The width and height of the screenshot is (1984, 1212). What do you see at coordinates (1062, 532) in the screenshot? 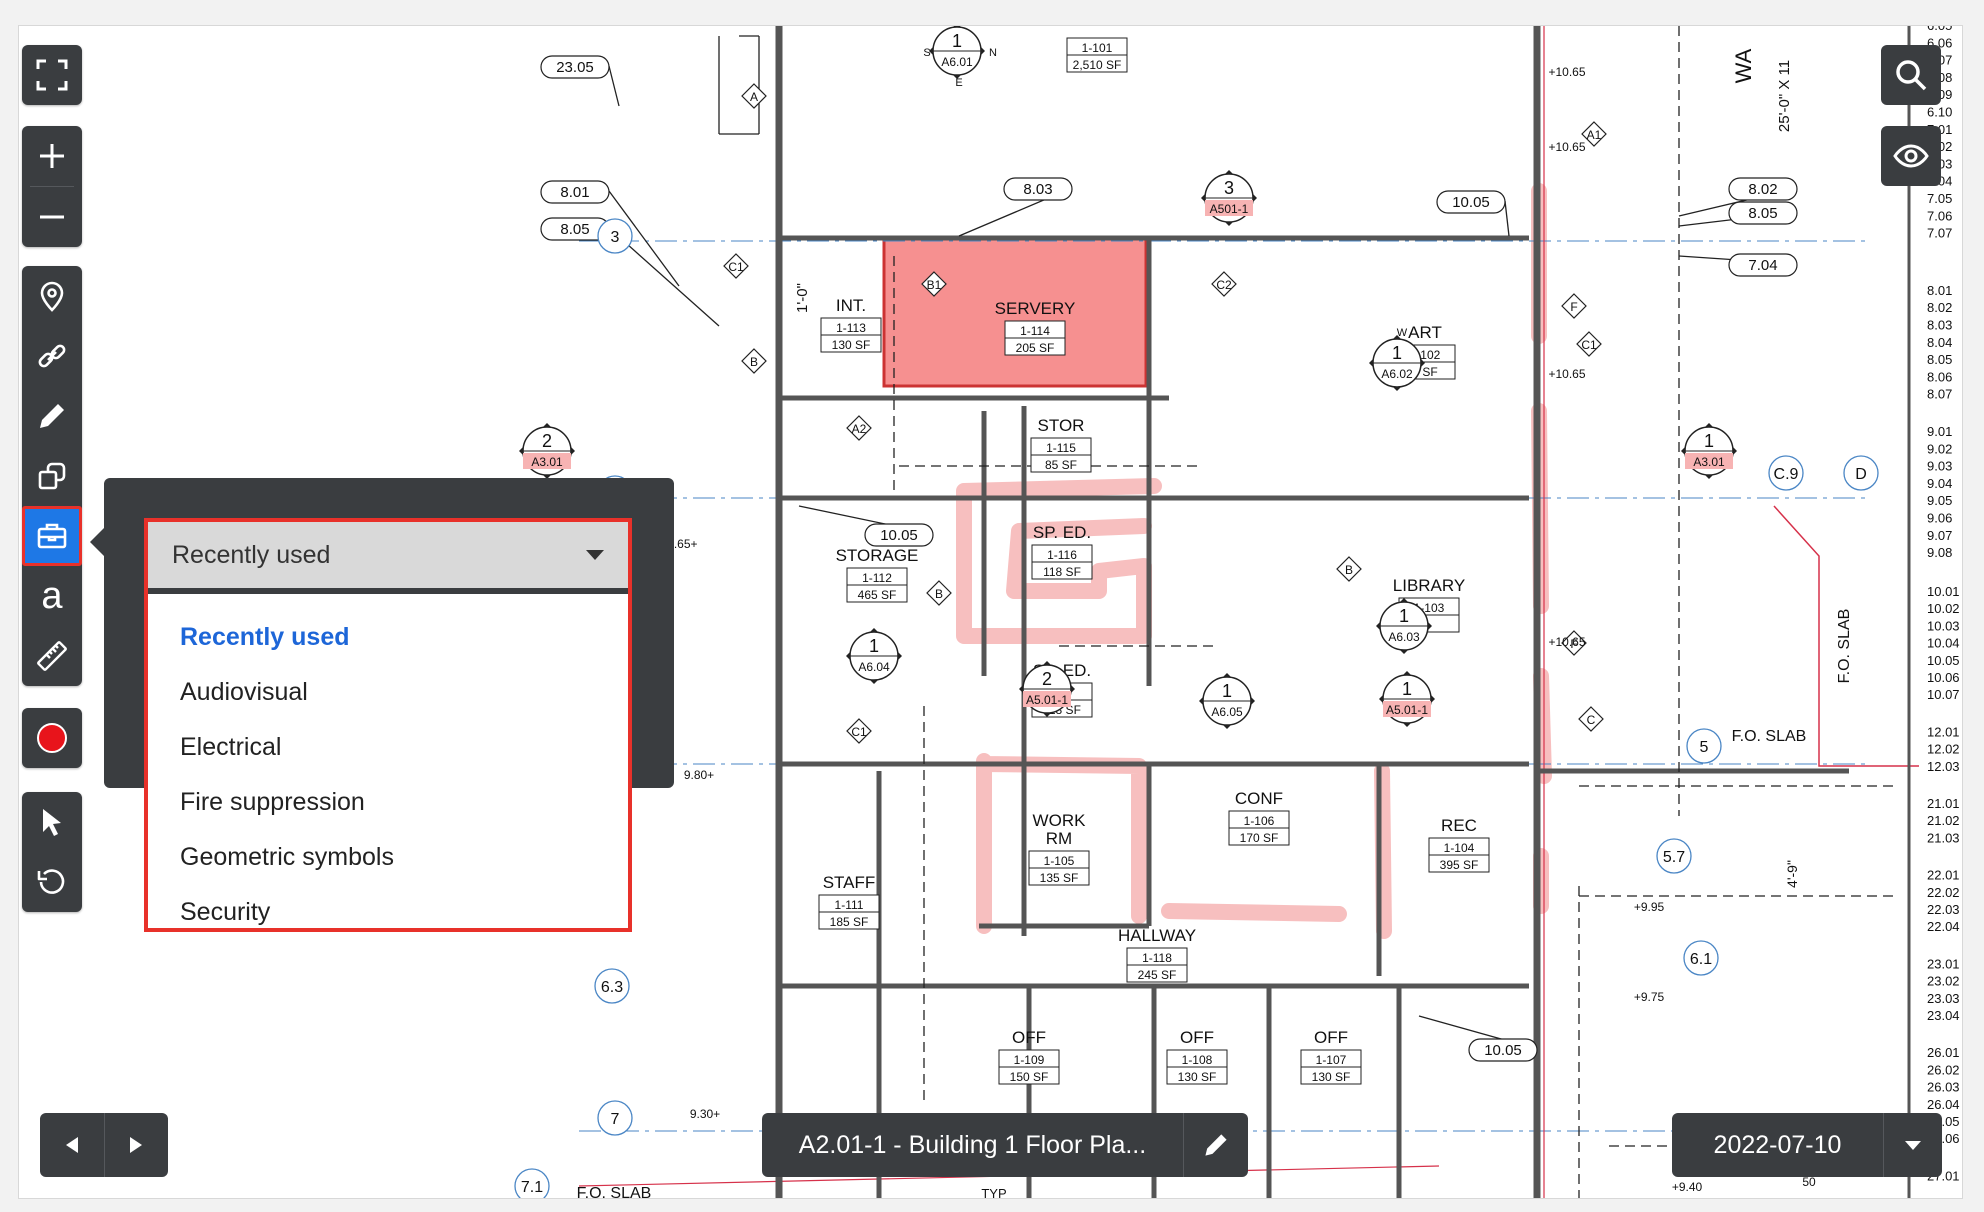
I see `room-name: SP. ED.` at bounding box center [1062, 532].